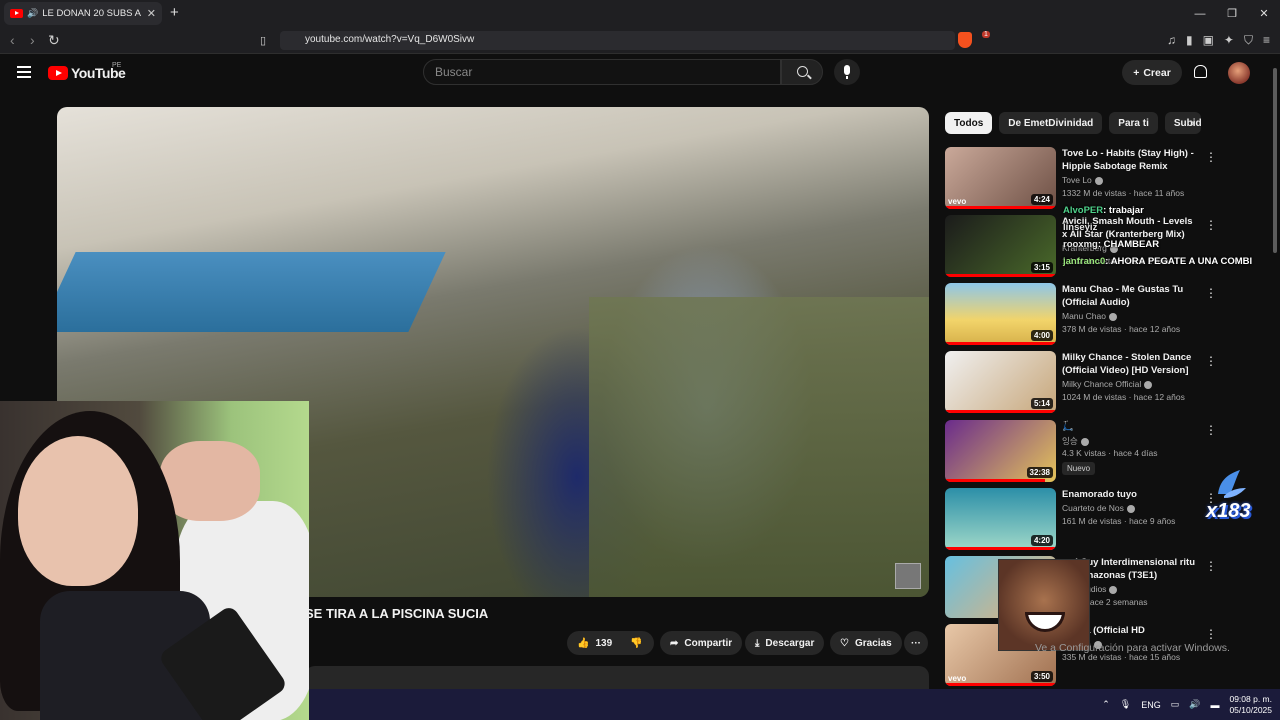 Image resolution: width=1280 pixels, height=720 pixels. Describe the element at coordinates (1182, 123) in the screenshot. I see `chip-subidos: Subidos` at that location.